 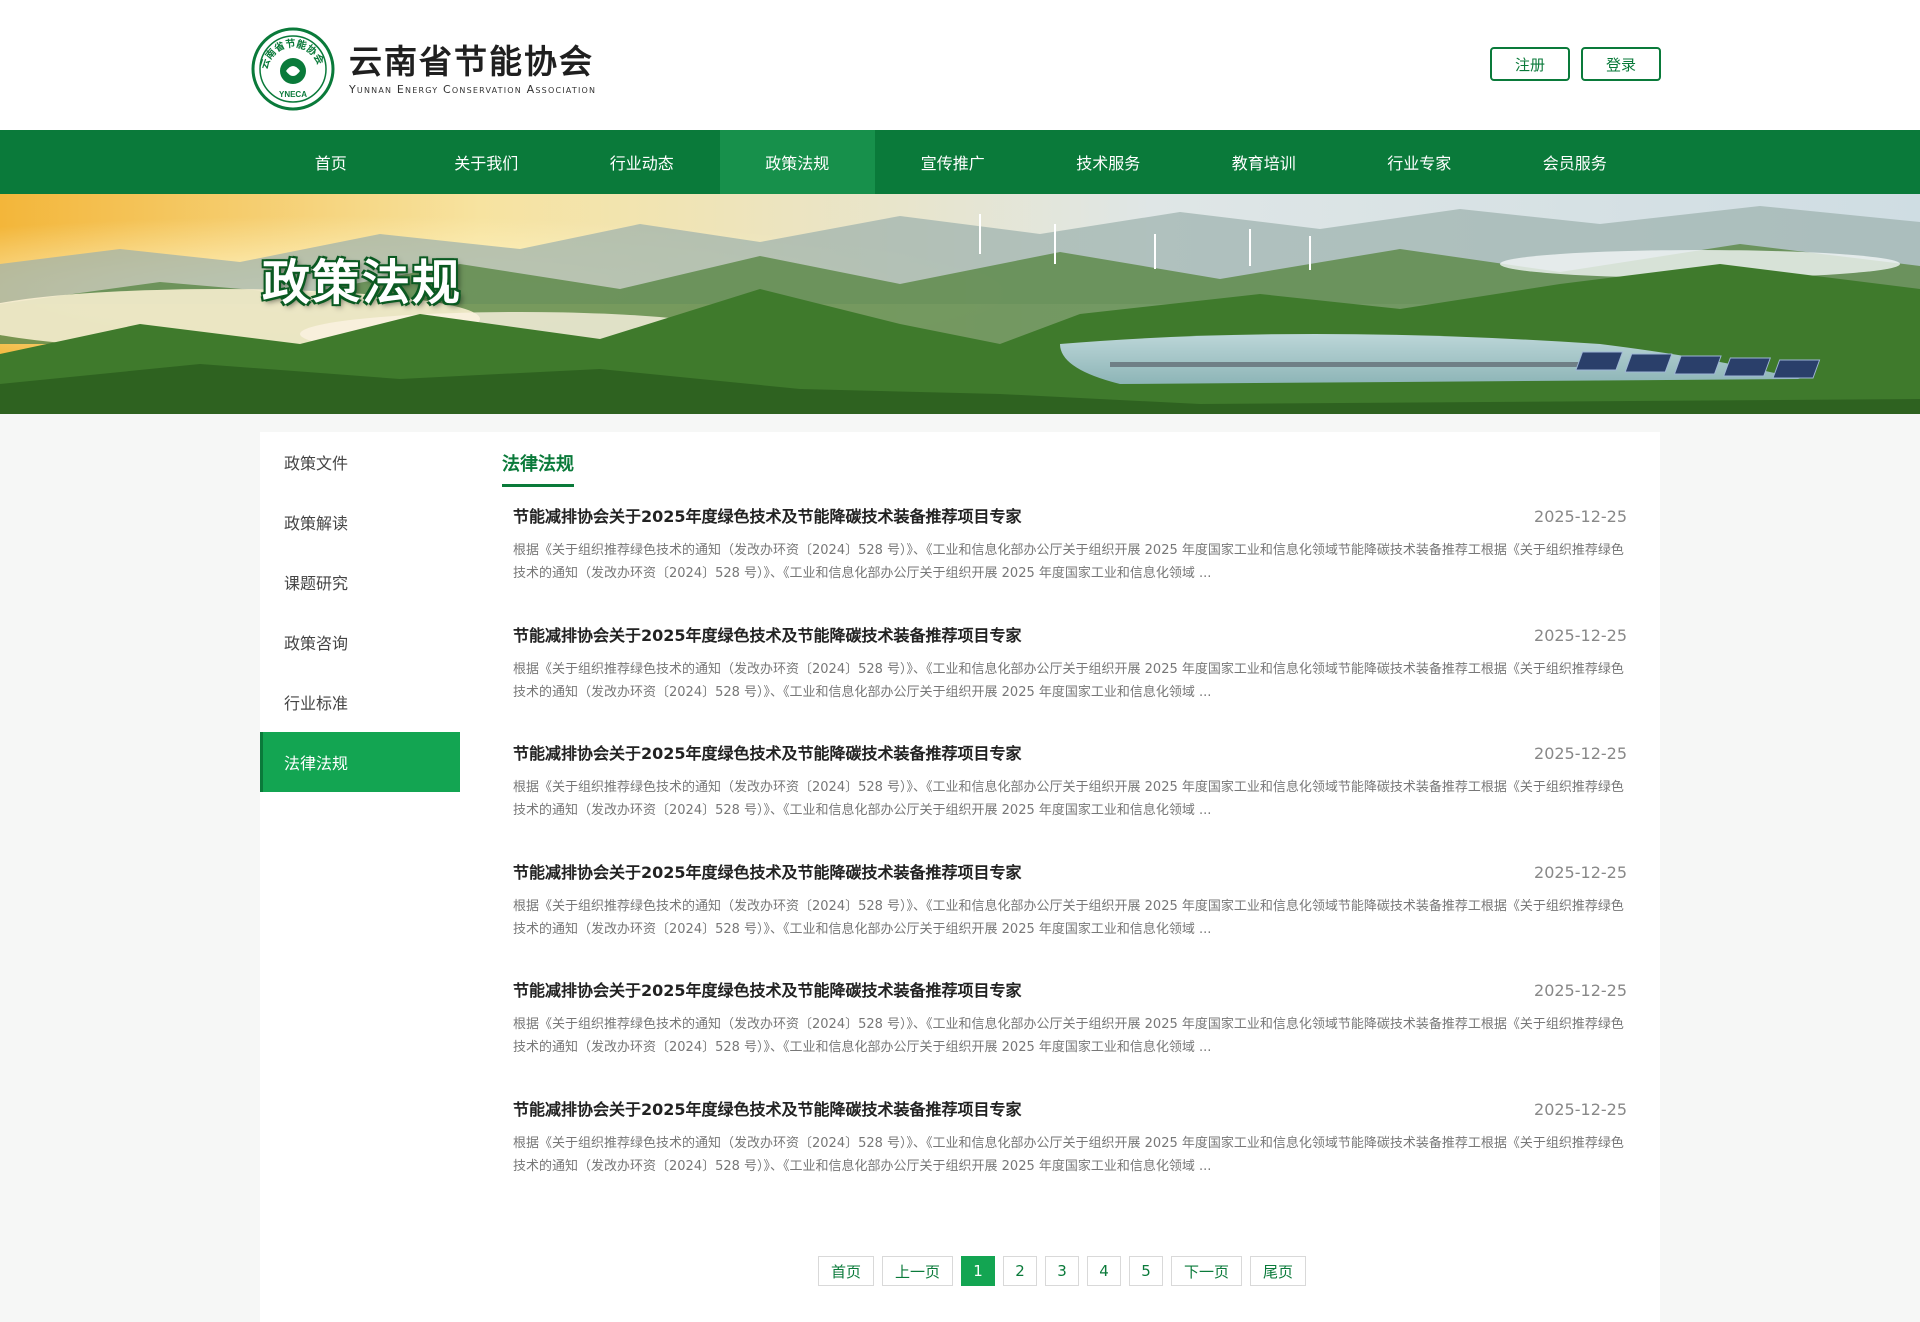 I want to click on nav-item-experts: 行业专家, so click(x=1420, y=162).